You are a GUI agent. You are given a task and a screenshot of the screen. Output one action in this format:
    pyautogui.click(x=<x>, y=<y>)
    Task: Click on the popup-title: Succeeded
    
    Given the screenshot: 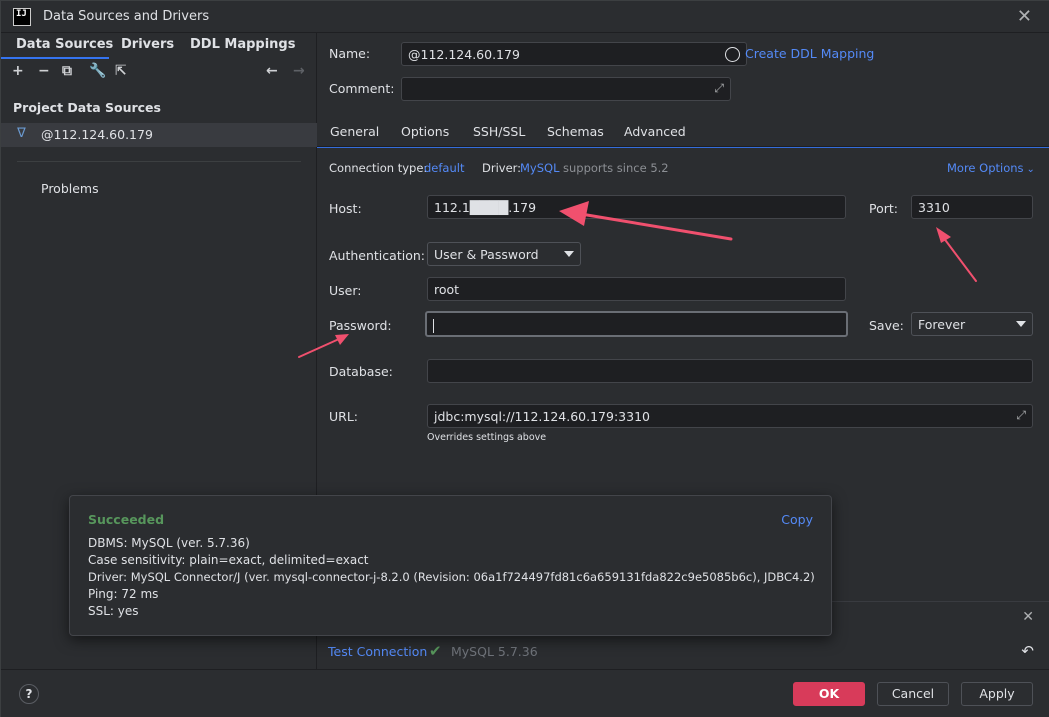 What is the action you would take?
    pyautogui.click(x=126, y=519)
    